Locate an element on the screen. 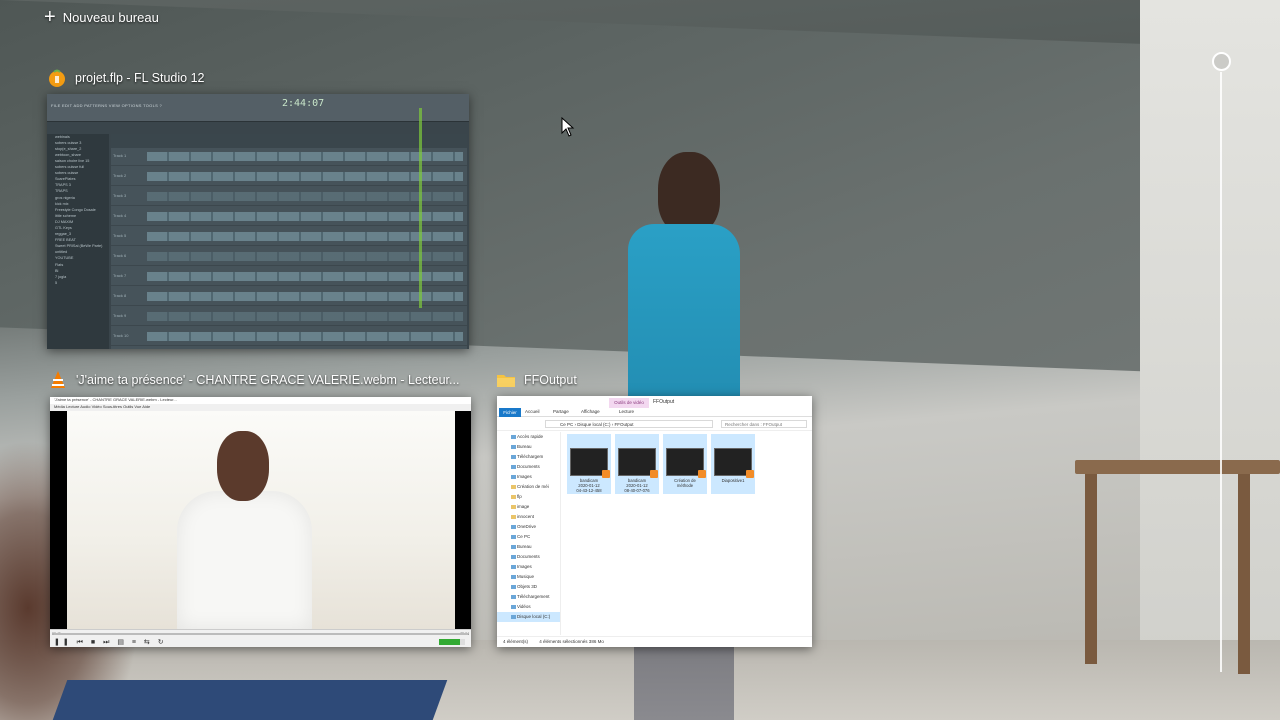 This screenshot has width=1280, height=720. status-selected: 4 éléments sélectionnés 386 Mo is located at coordinates (571, 641).